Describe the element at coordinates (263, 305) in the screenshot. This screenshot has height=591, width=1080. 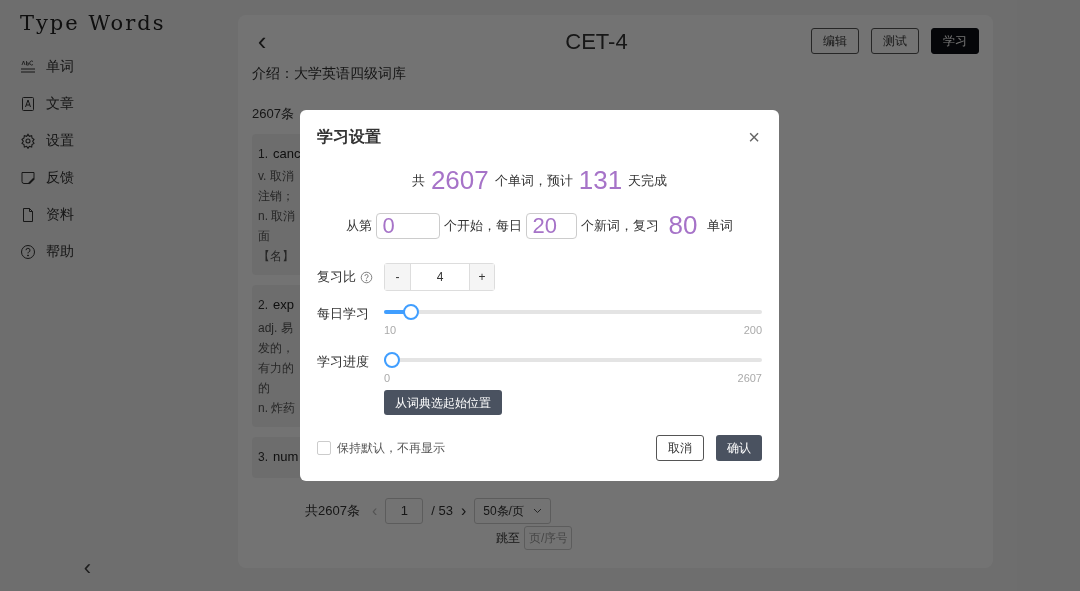
I see `word-index: 2.` at that location.